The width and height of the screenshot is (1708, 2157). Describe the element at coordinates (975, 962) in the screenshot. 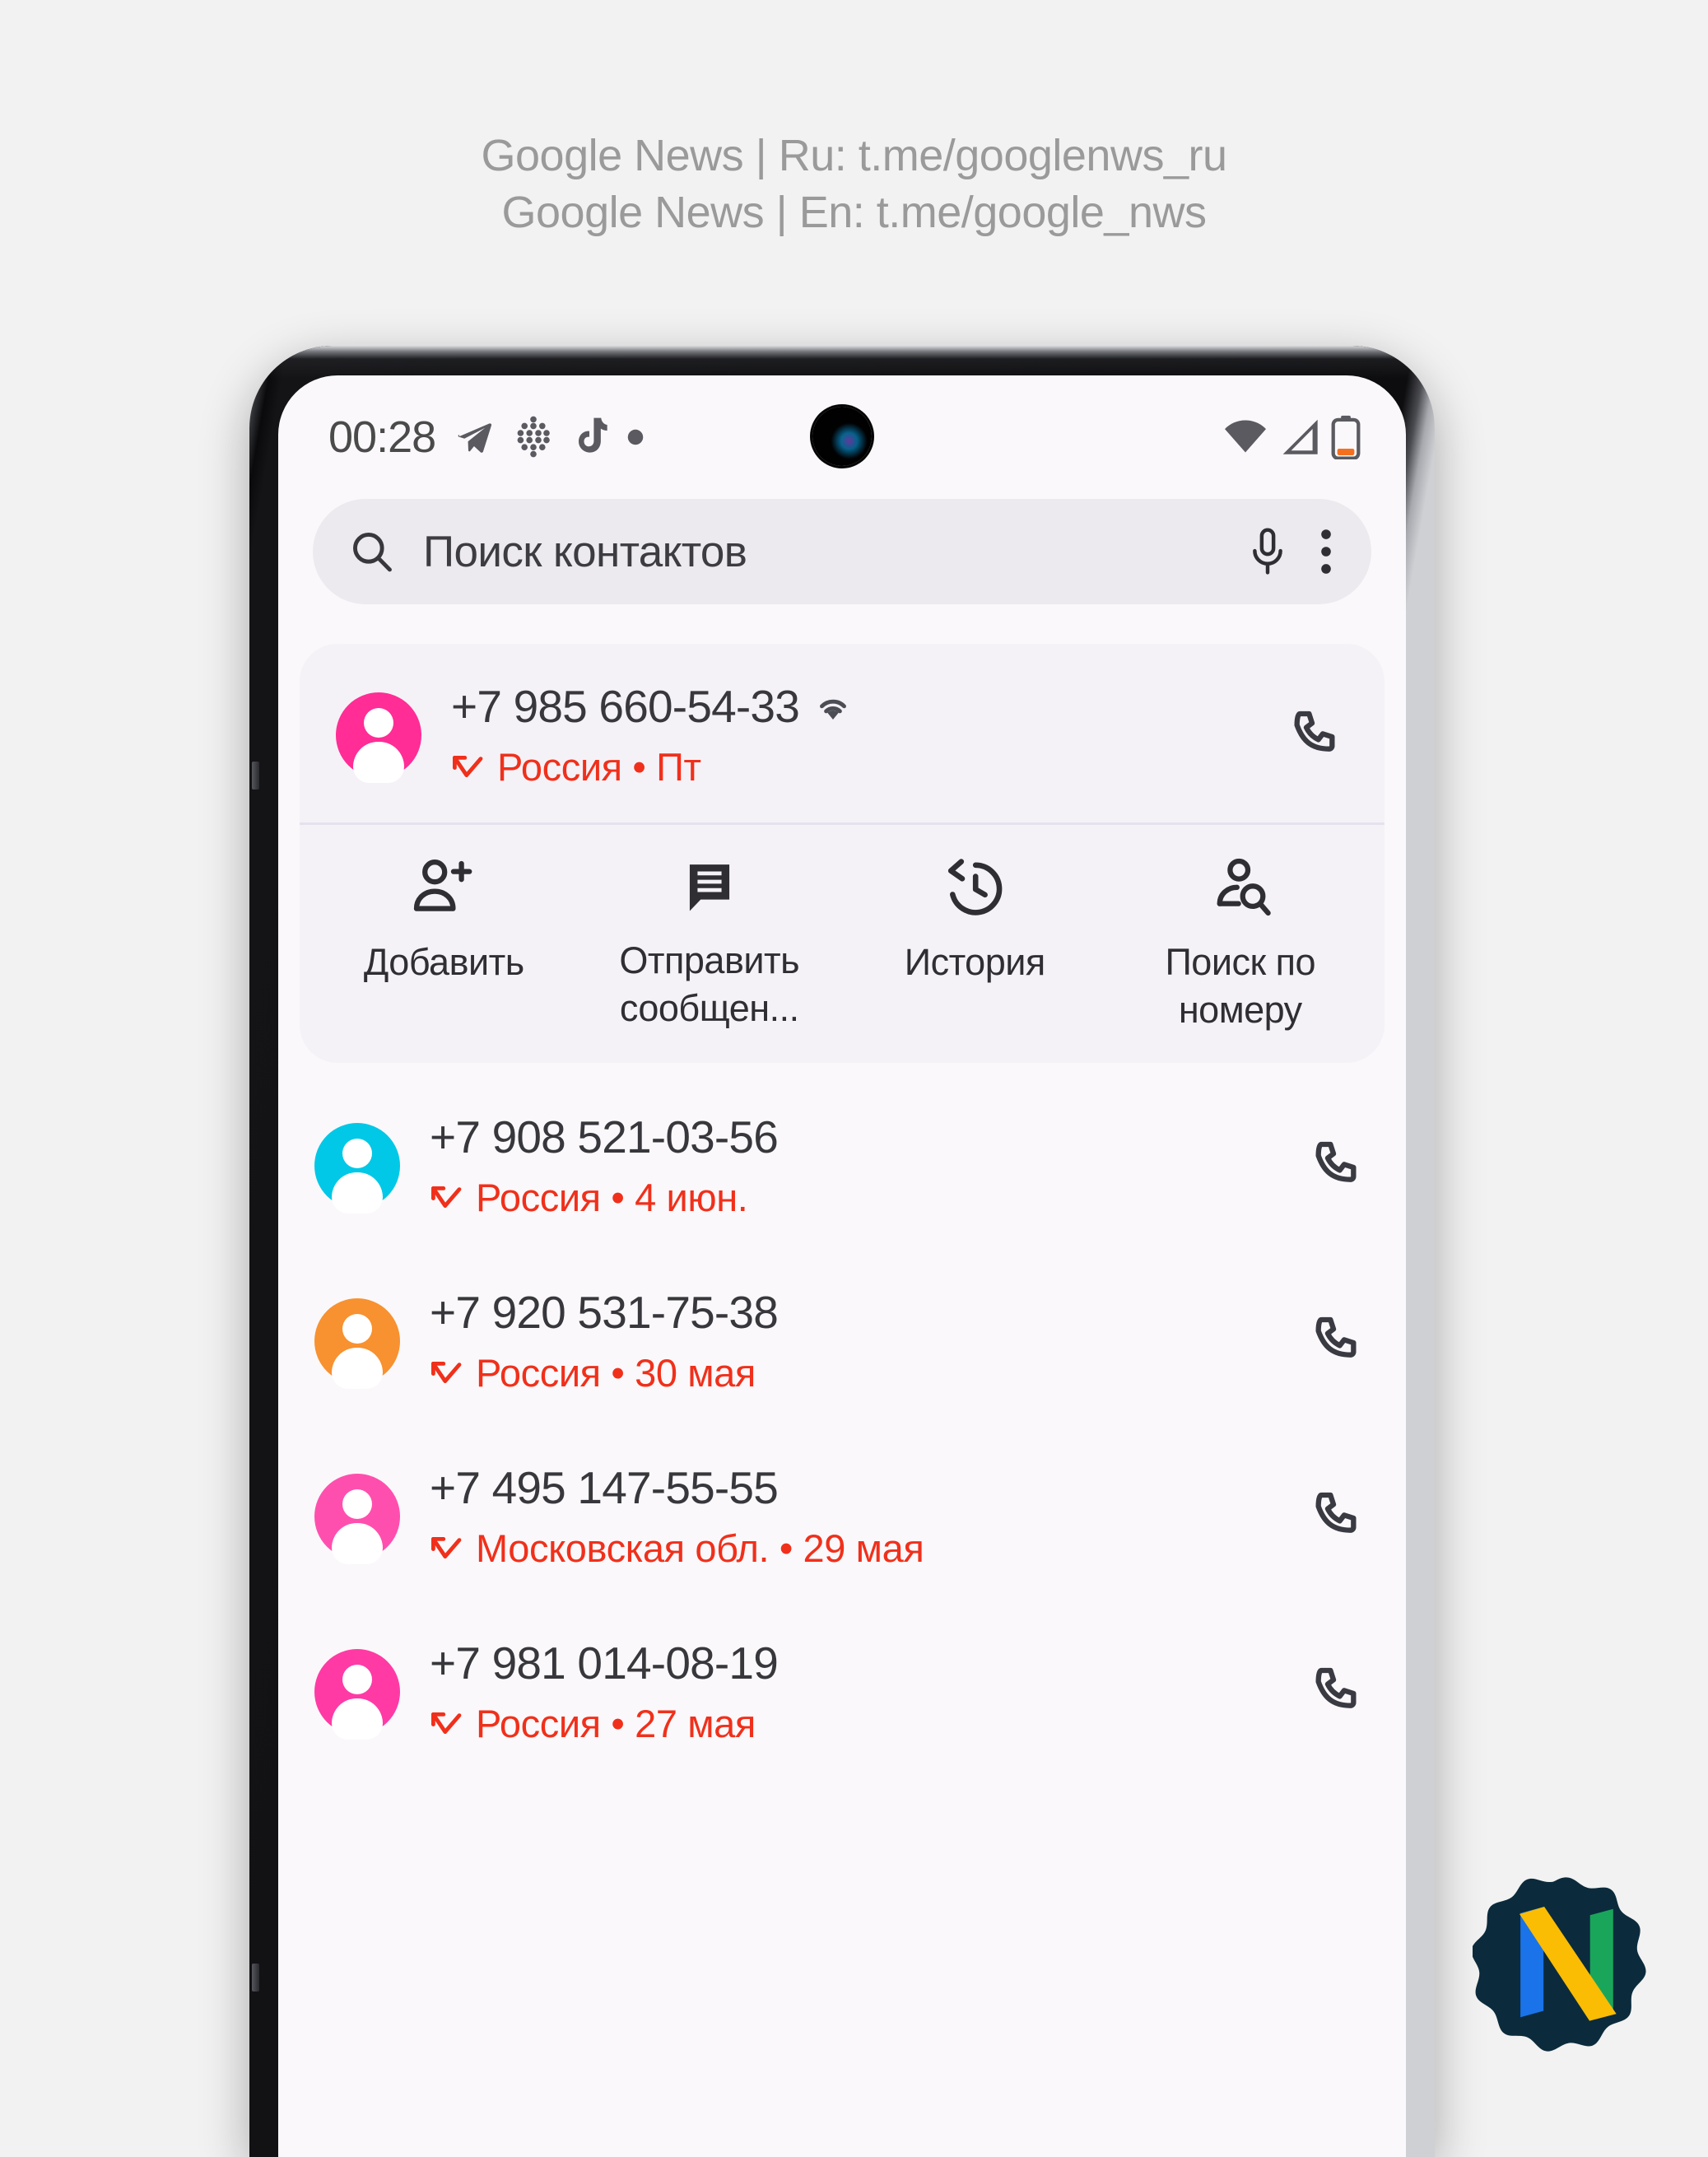

I see `action-label: История` at that location.